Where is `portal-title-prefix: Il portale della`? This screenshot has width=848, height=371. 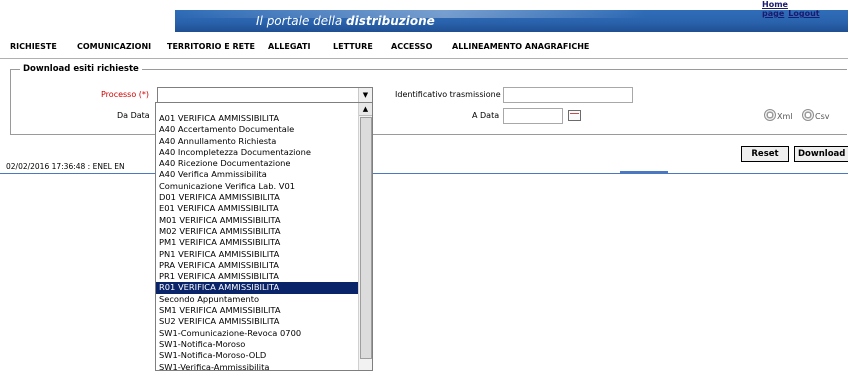 portal-title-prefix: Il portale della is located at coordinates (301, 21).